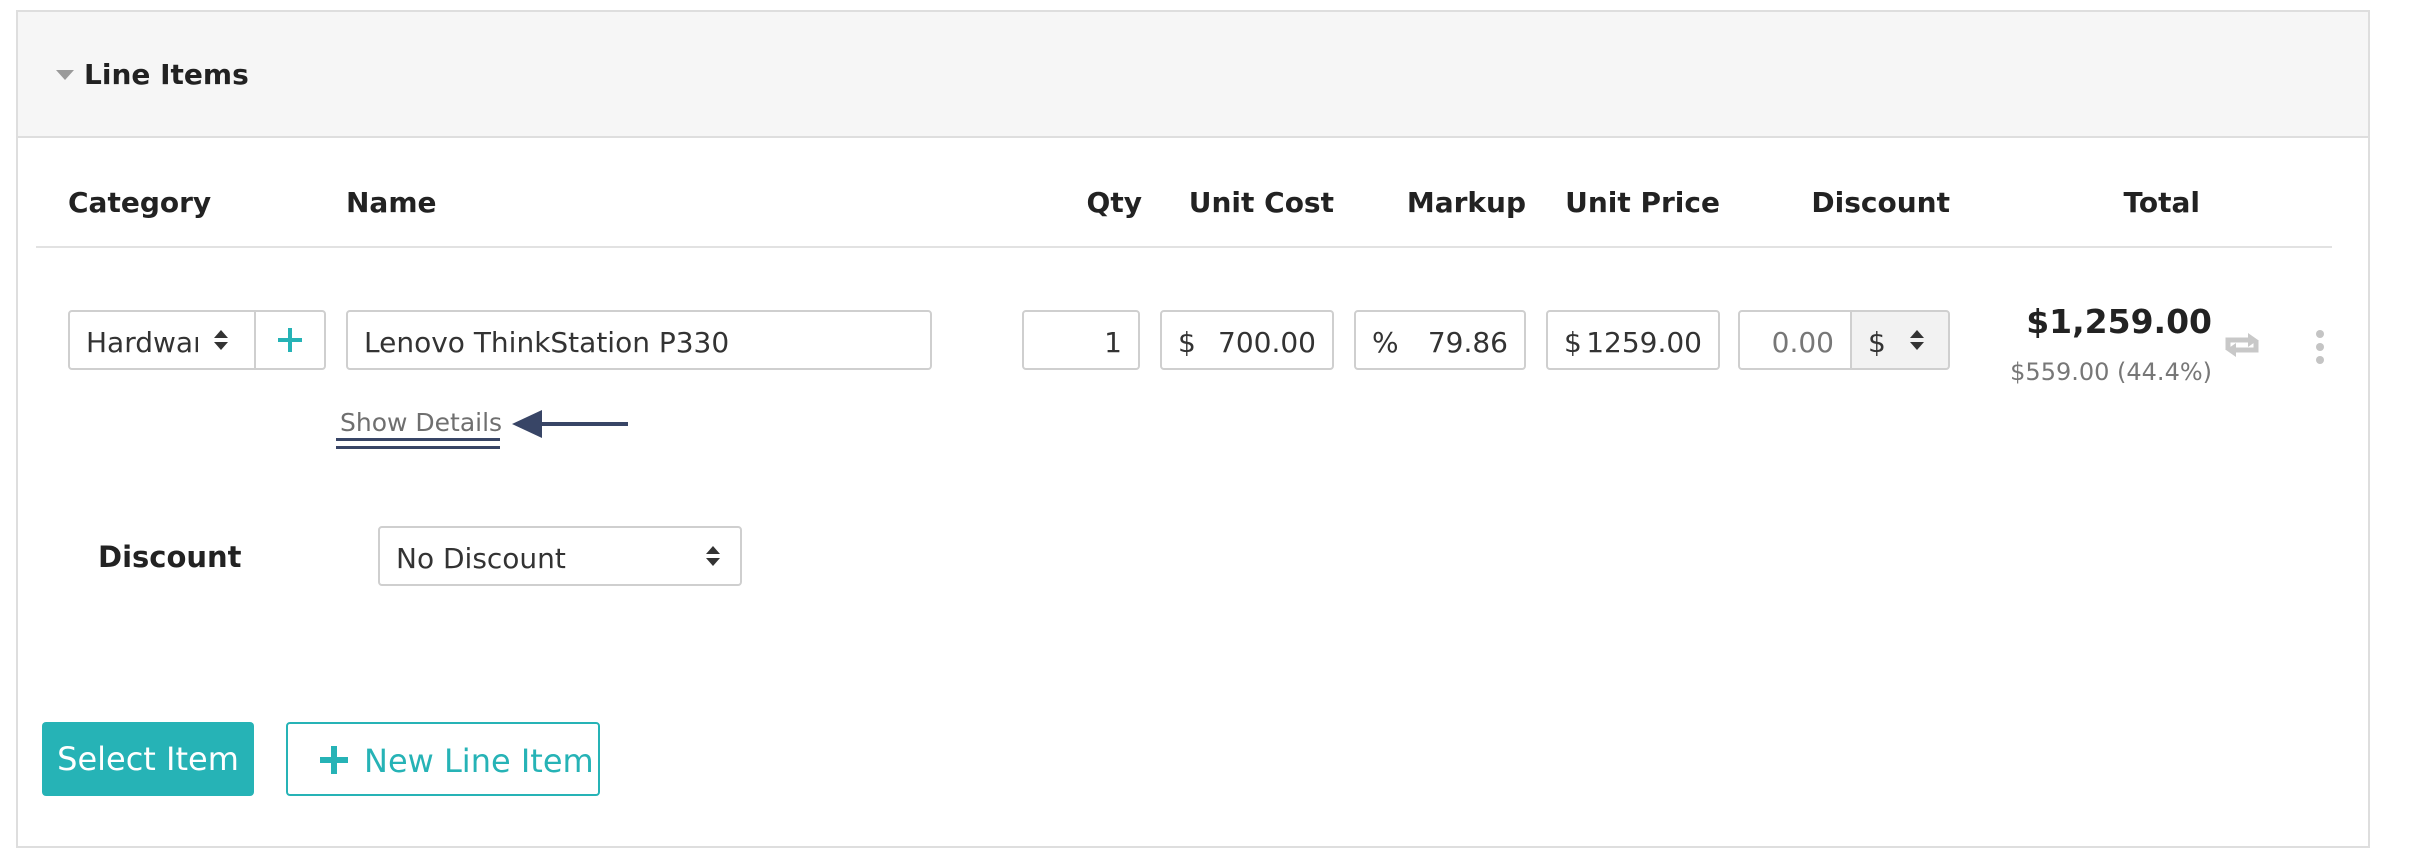  I want to click on unit-price-value: 1259.00, so click(1644, 342).